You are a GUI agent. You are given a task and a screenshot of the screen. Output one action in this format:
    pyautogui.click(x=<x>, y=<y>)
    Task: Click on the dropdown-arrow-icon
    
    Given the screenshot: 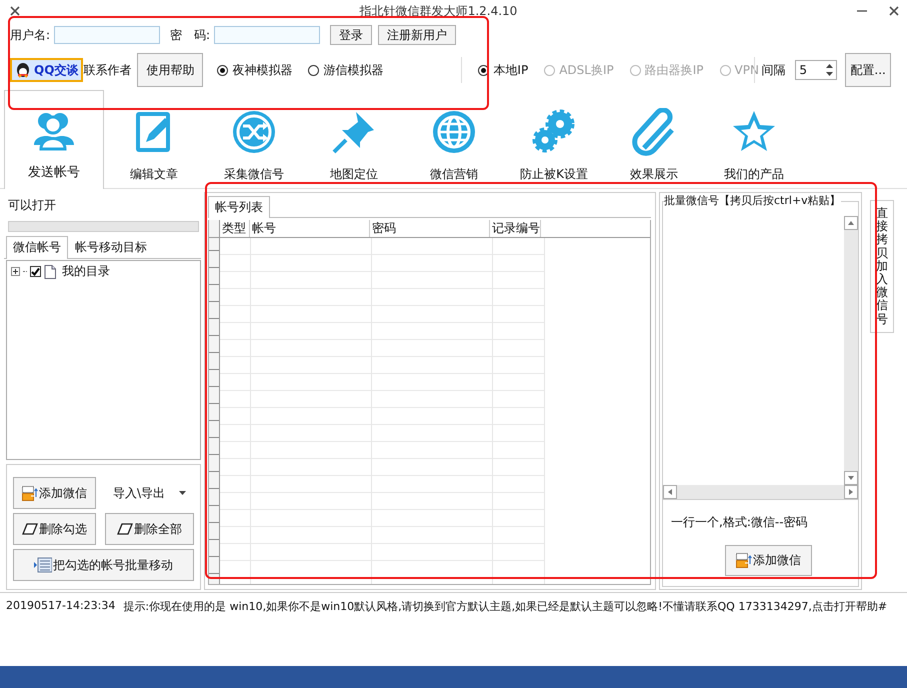 What is the action you would take?
    pyautogui.click(x=182, y=493)
    